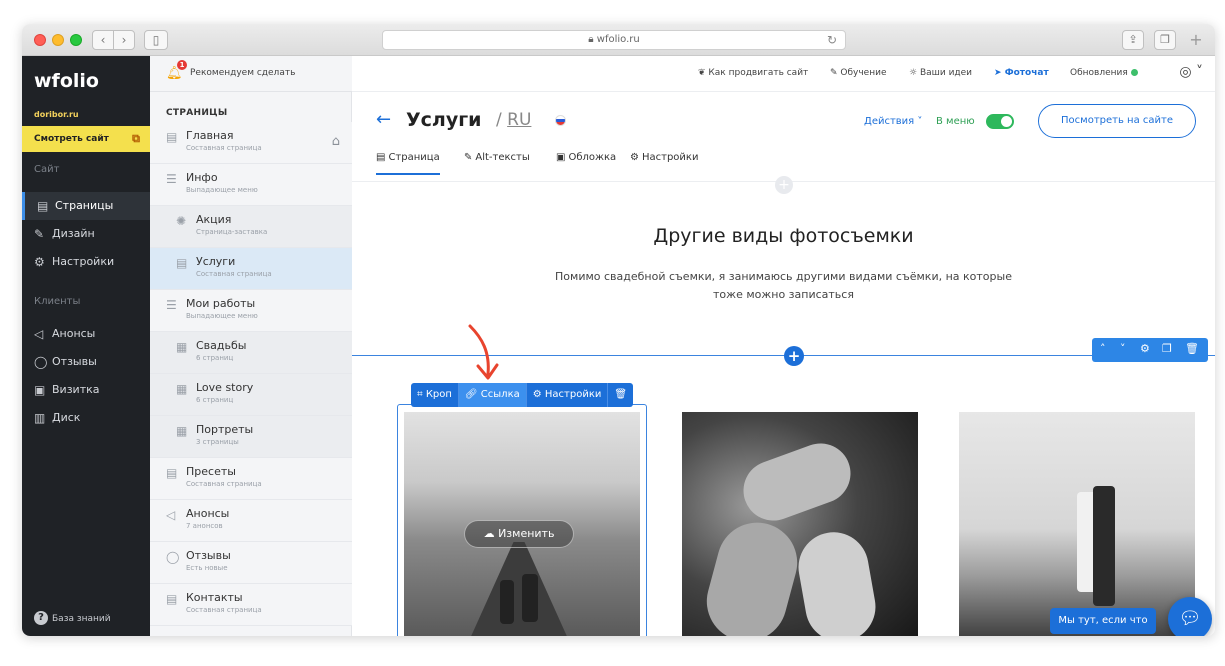 This screenshot has height=666, width=1225. I want to click on crop-label: Кроп, so click(438, 394).